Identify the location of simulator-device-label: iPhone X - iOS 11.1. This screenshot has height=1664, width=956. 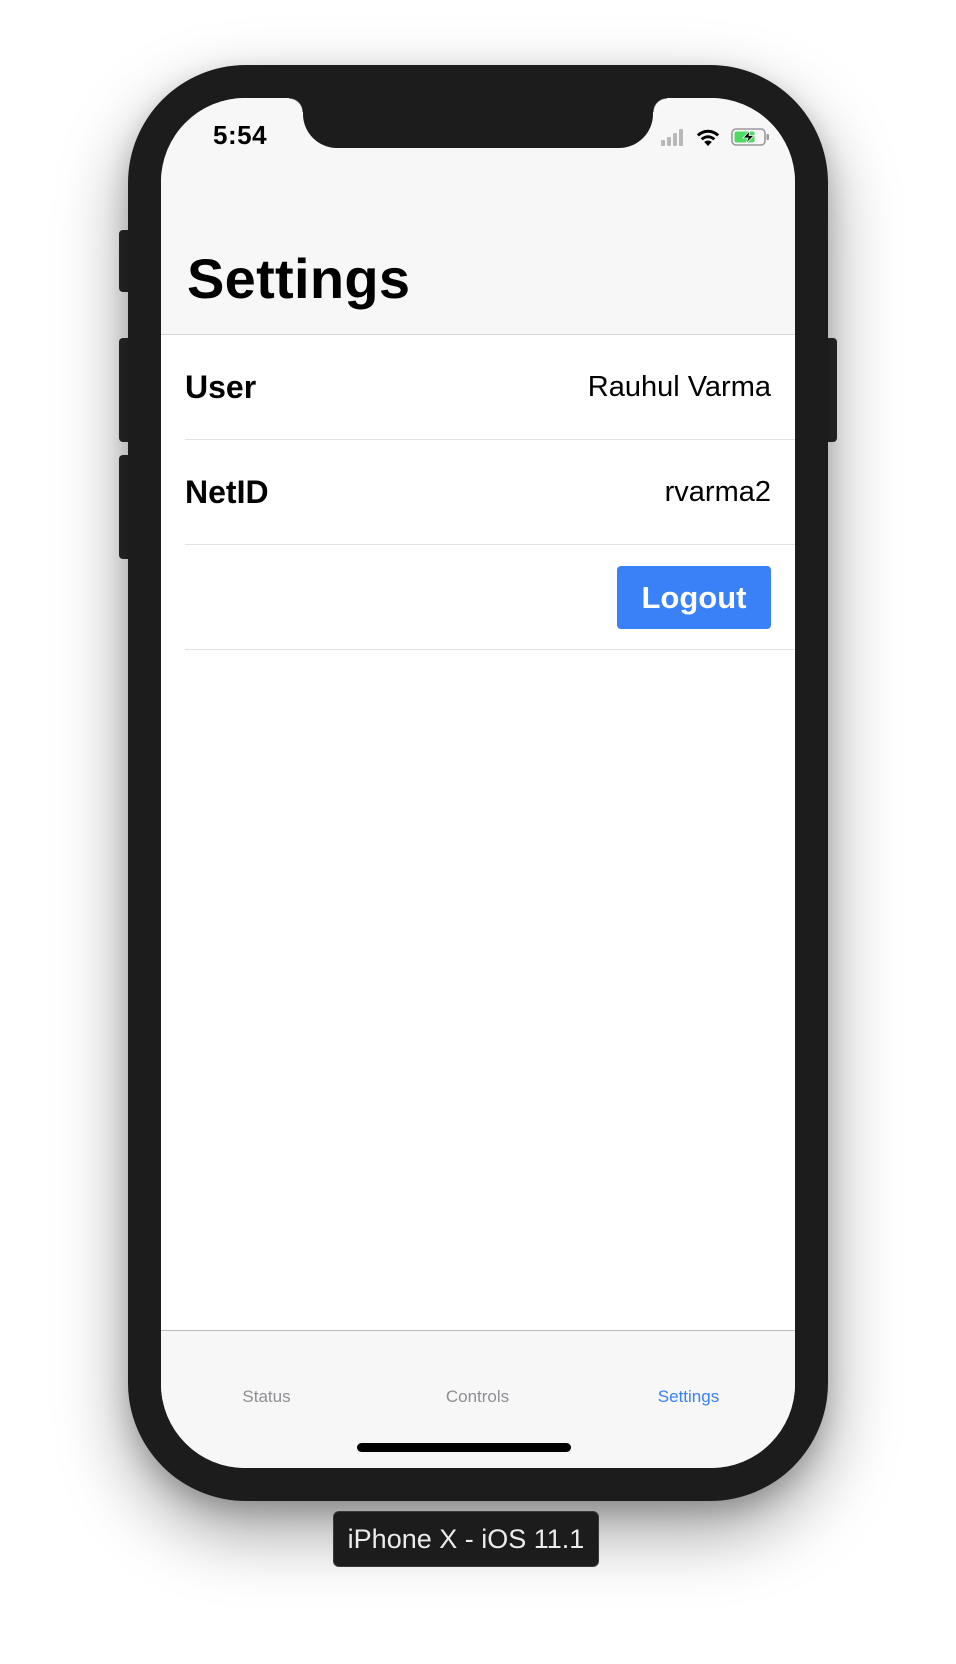
(466, 1539).